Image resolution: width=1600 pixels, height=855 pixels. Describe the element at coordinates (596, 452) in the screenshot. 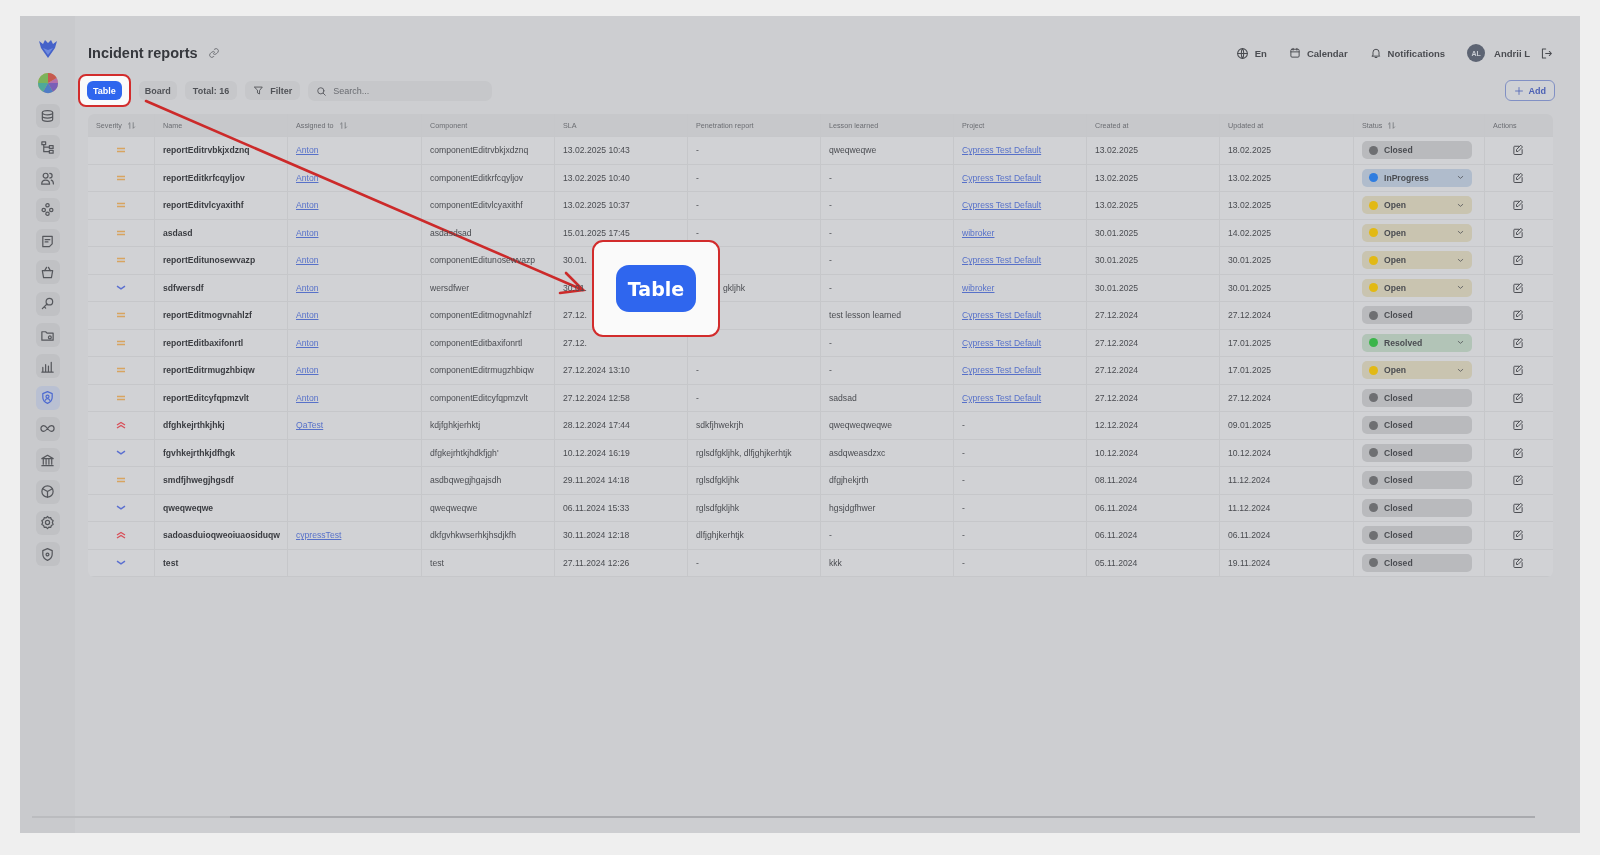

I see `table-cell: 10.12.2024 16:19` at that location.